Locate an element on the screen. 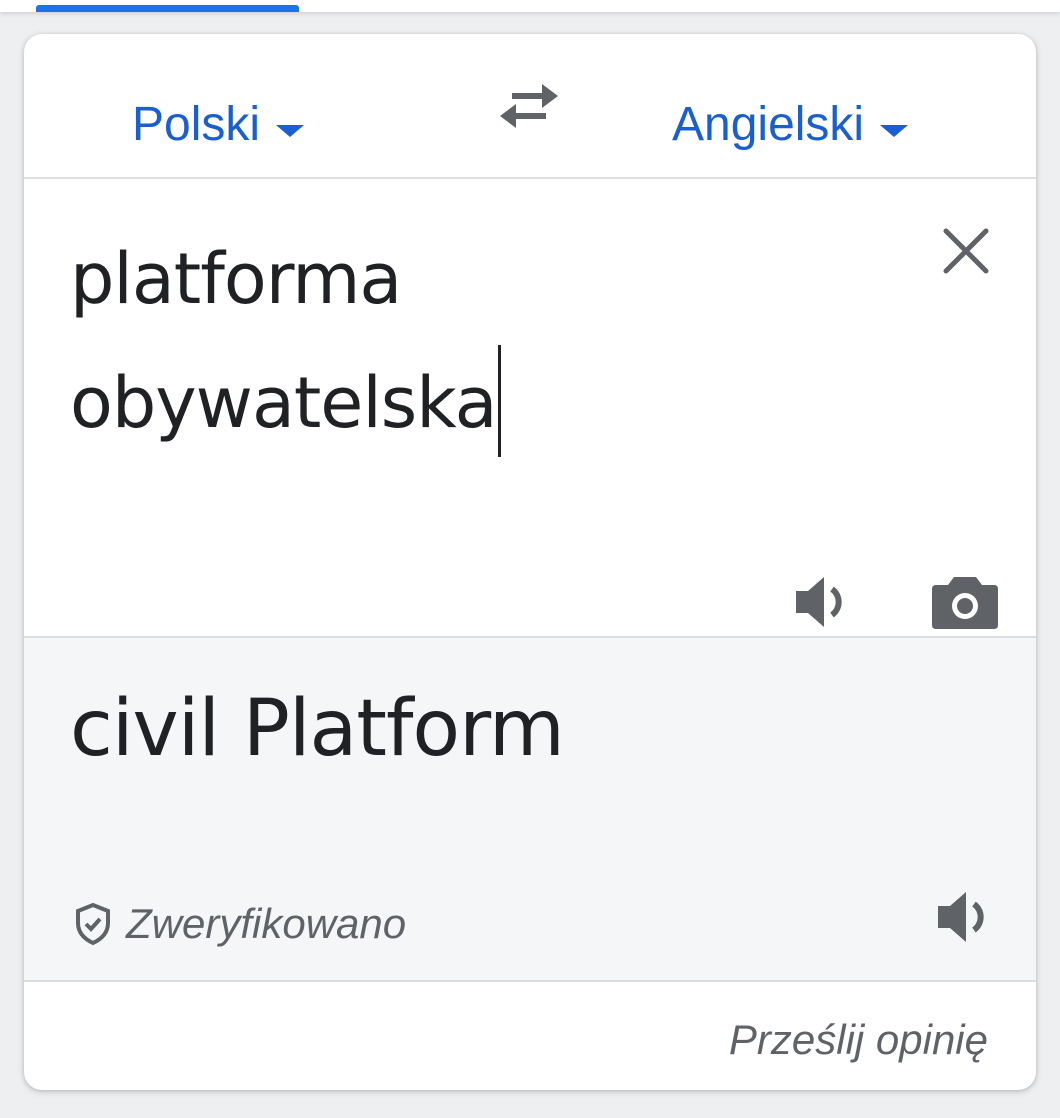 The image size is (1060, 1118). clear-input-button is located at coordinates (966, 251).